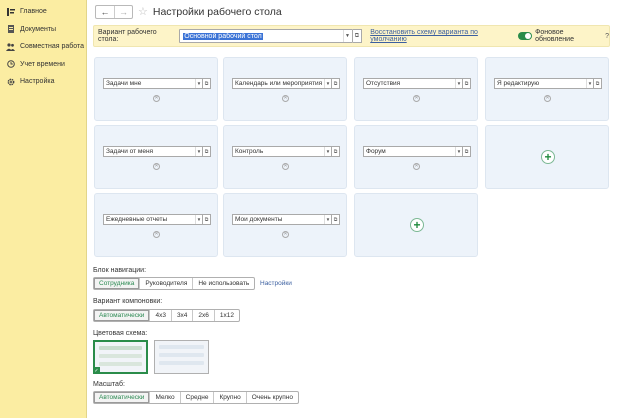 This screenshot has height=418, width=625. Describe the element at coordinates (157, 83) in the screenshot. I see `panel-select: Задачи мне ▼ ⧉` at that location.